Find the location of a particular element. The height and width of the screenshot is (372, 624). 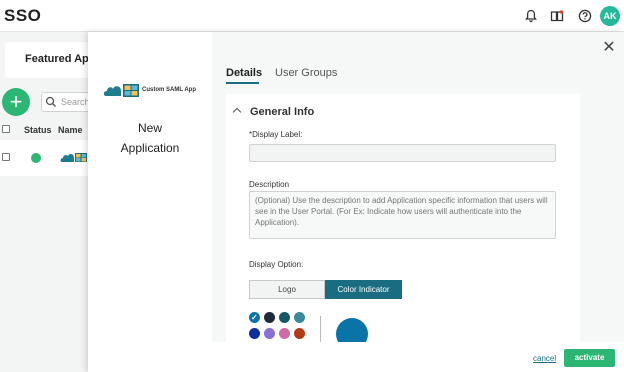

column-header-name: Name is located at coordinates (70, 130).